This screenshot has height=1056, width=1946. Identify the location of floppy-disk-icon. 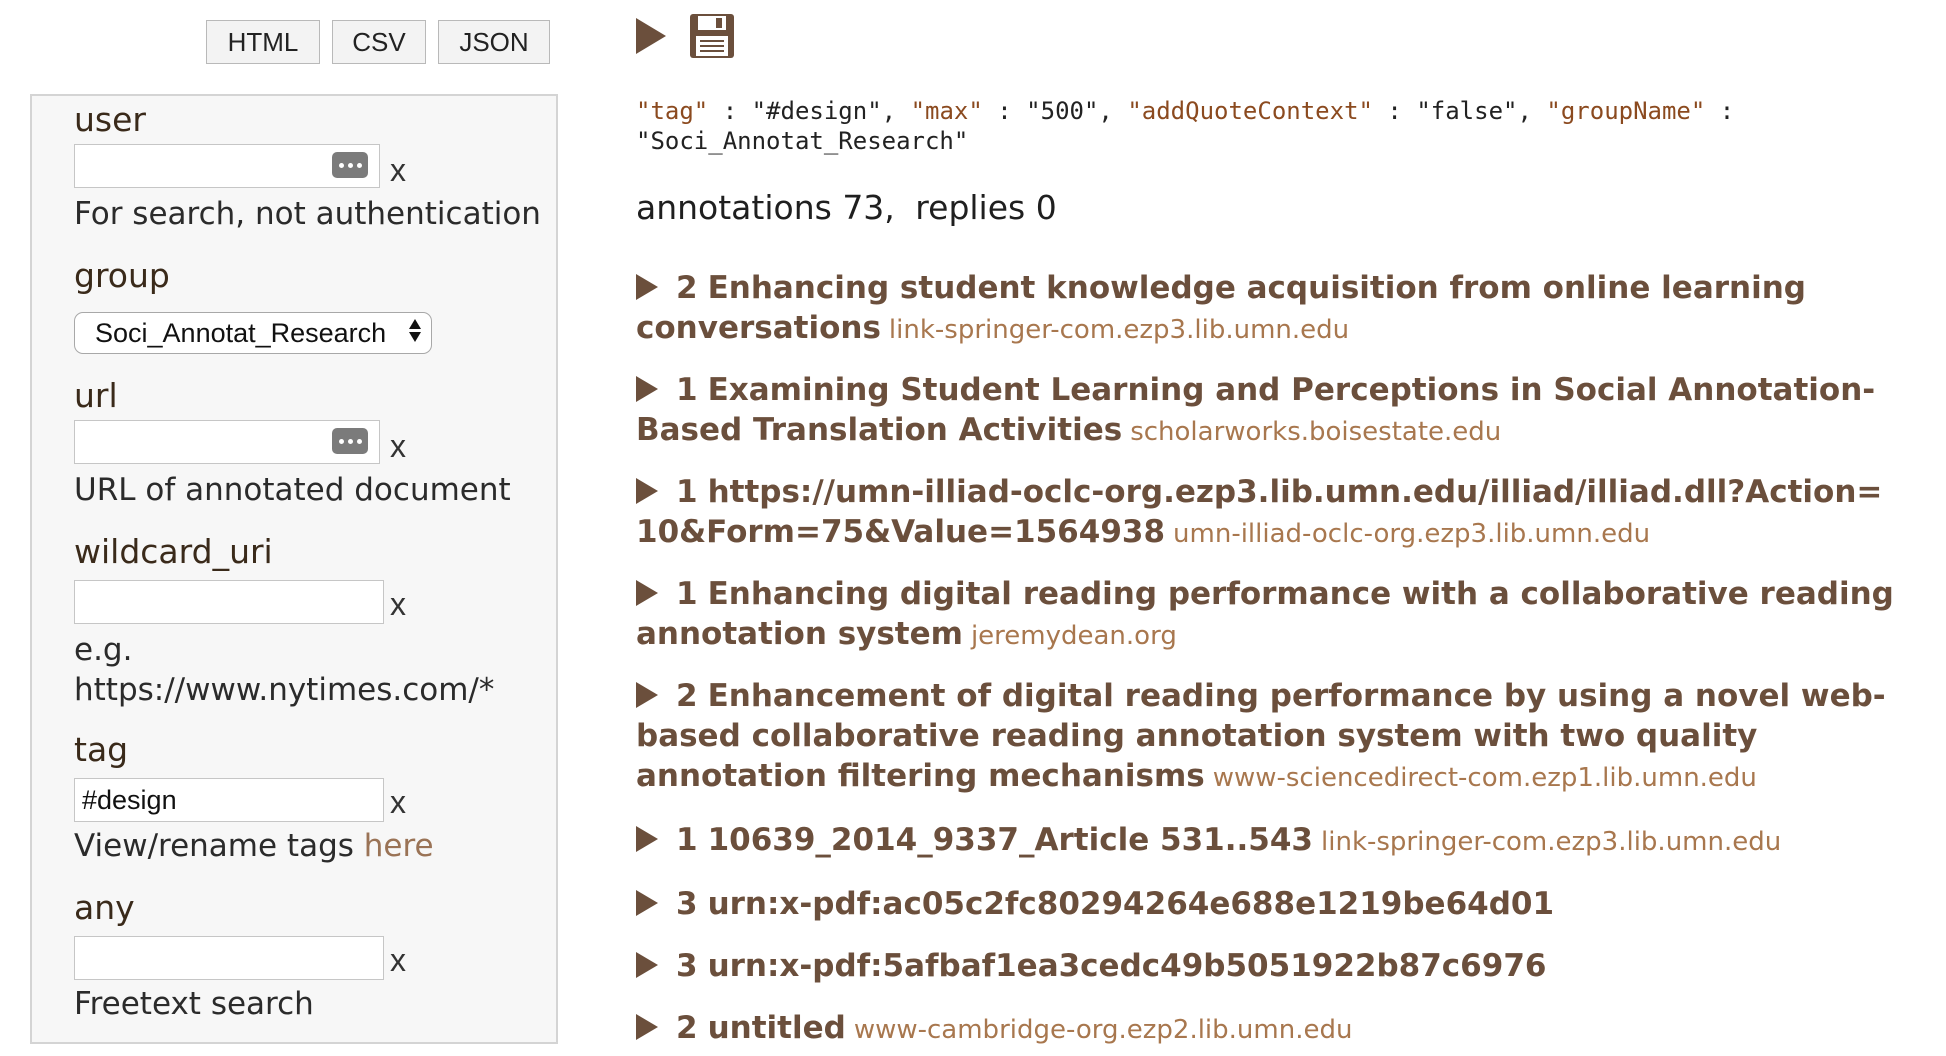
(712, 36).